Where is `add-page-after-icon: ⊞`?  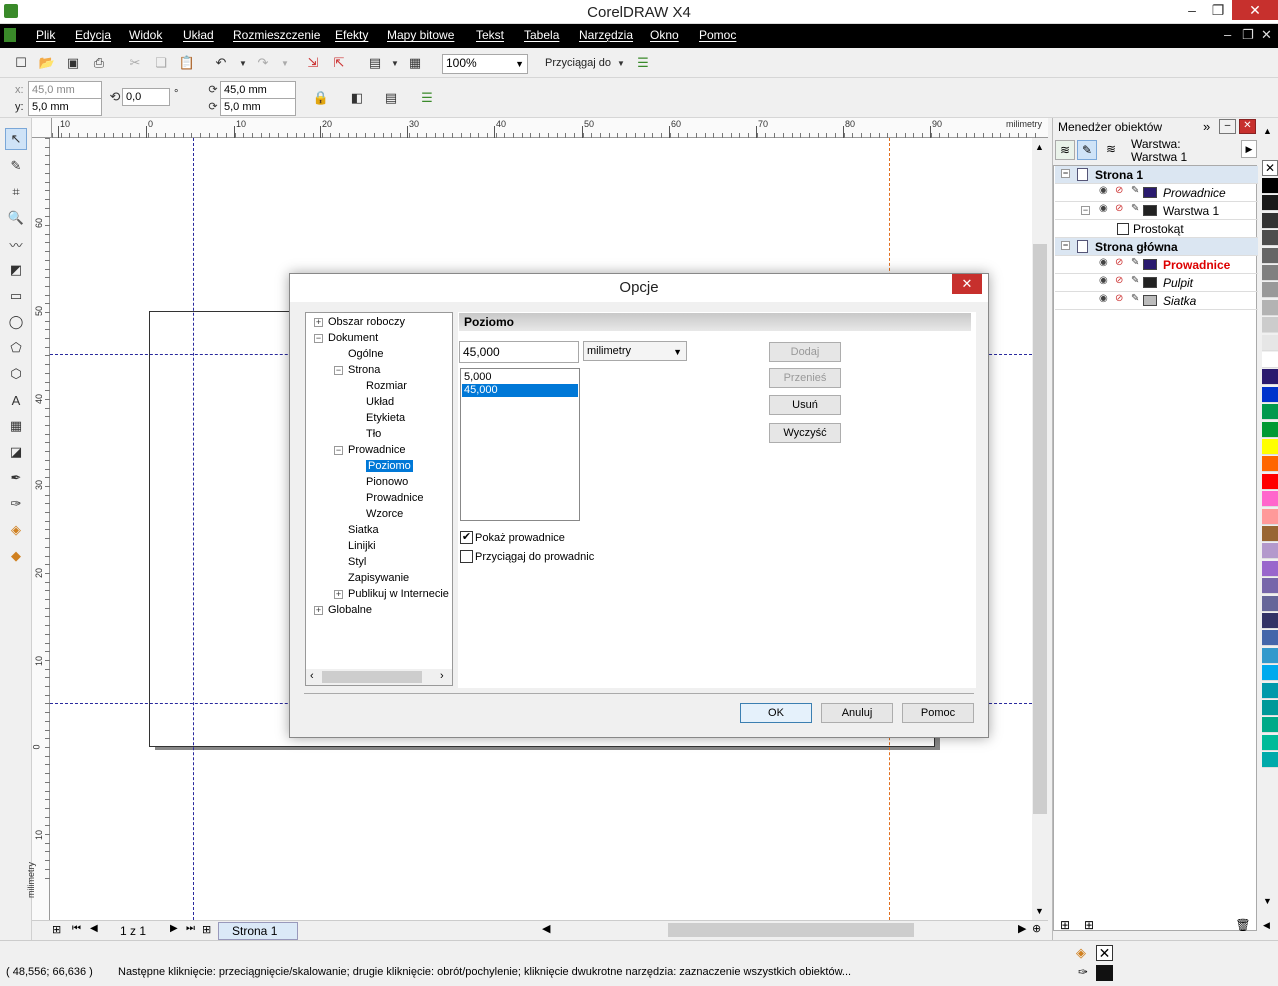
add-page-after-icon: ⊞ is located at coordinates (206, 929).